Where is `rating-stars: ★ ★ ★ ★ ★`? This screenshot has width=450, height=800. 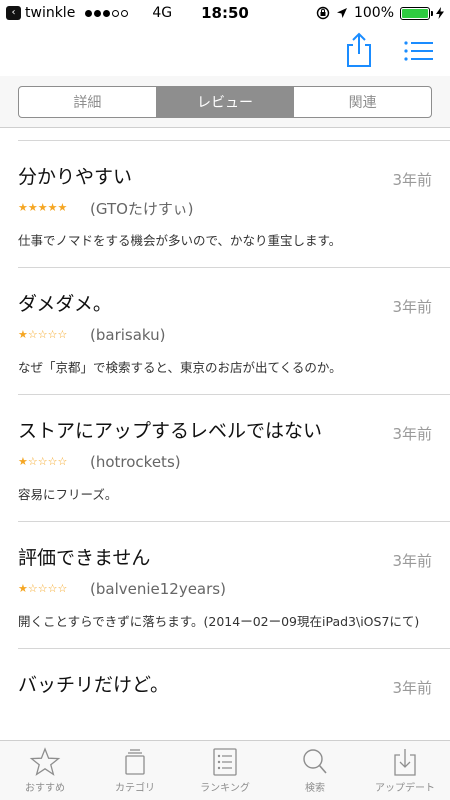 rating-stars: ★ ★ ★ ★ ★ is located at coordinates (50, 208).